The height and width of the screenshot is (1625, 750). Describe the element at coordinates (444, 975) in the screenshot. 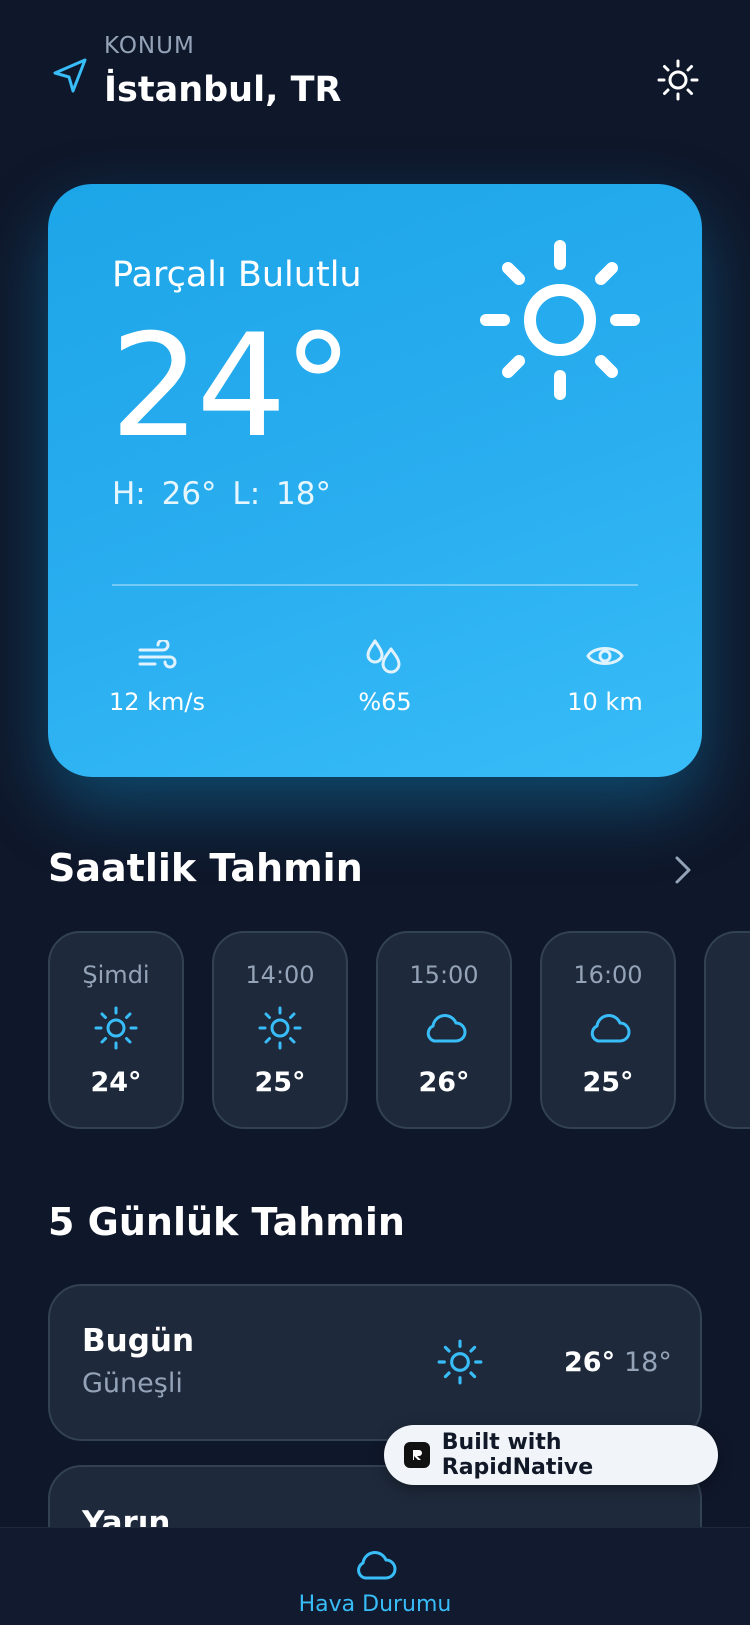

I see `hour-time: 15:00` at that location.